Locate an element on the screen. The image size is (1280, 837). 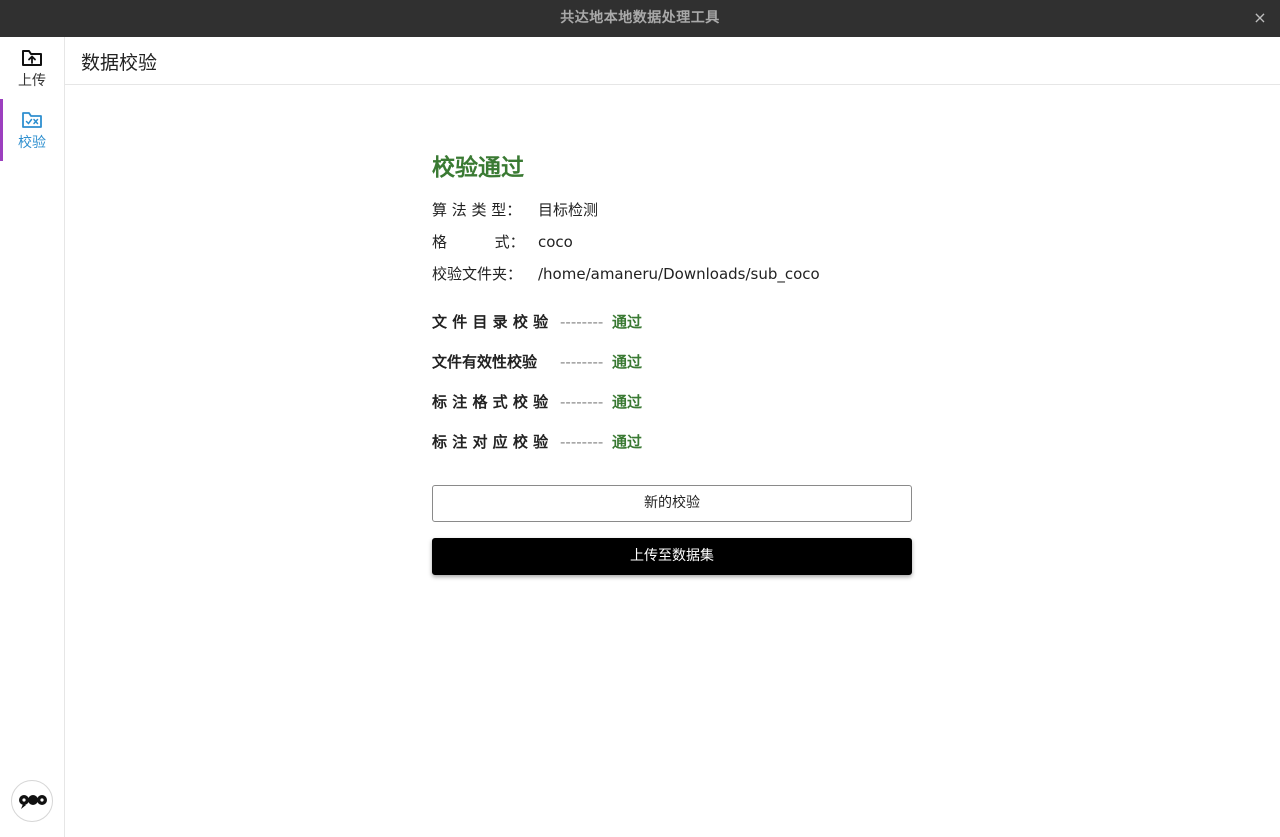
check-name: 文件有效性校验 is located at coordinates (485, 362).